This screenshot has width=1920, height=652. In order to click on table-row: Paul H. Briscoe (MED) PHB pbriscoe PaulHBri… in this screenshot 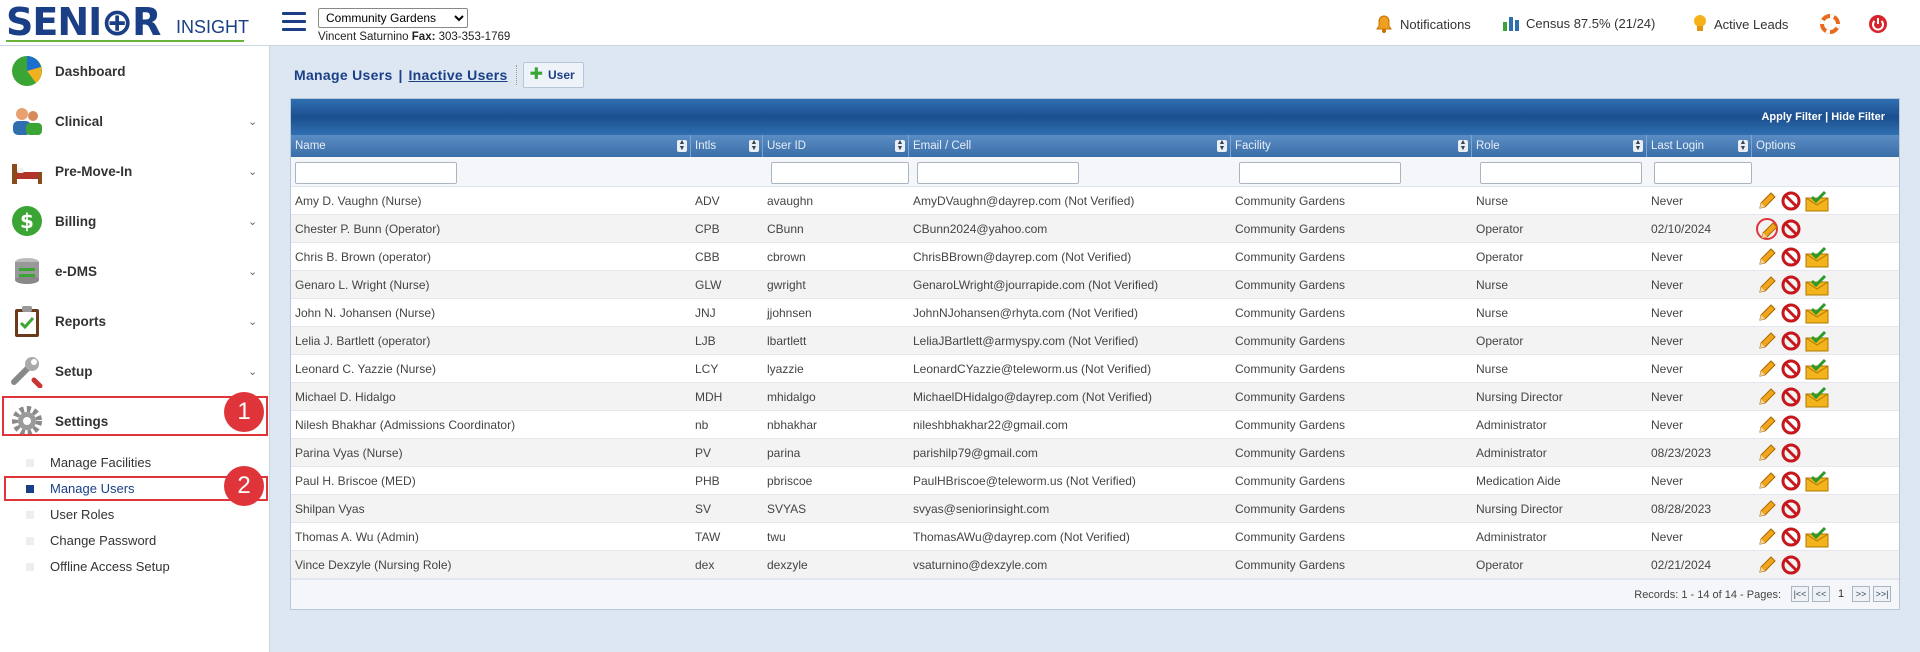, I will do `click(1095, 481)`.